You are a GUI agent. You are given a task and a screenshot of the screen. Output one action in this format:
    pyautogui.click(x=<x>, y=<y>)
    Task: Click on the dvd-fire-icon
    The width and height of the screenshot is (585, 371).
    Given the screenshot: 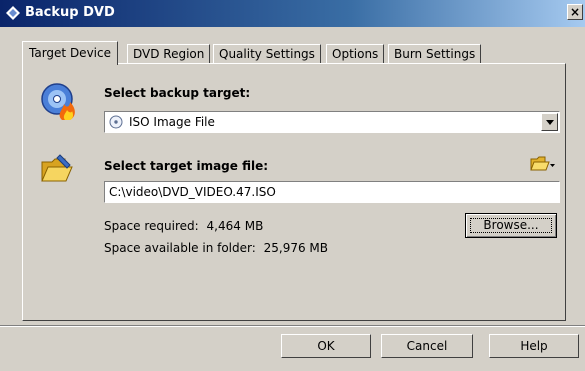 What is the action you would take?
    pyautogui.click(x=58, y=101)
    